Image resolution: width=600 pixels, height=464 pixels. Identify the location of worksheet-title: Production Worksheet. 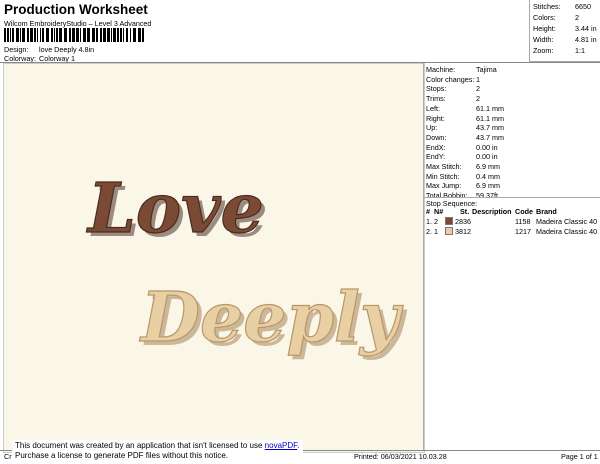
(76, 9).